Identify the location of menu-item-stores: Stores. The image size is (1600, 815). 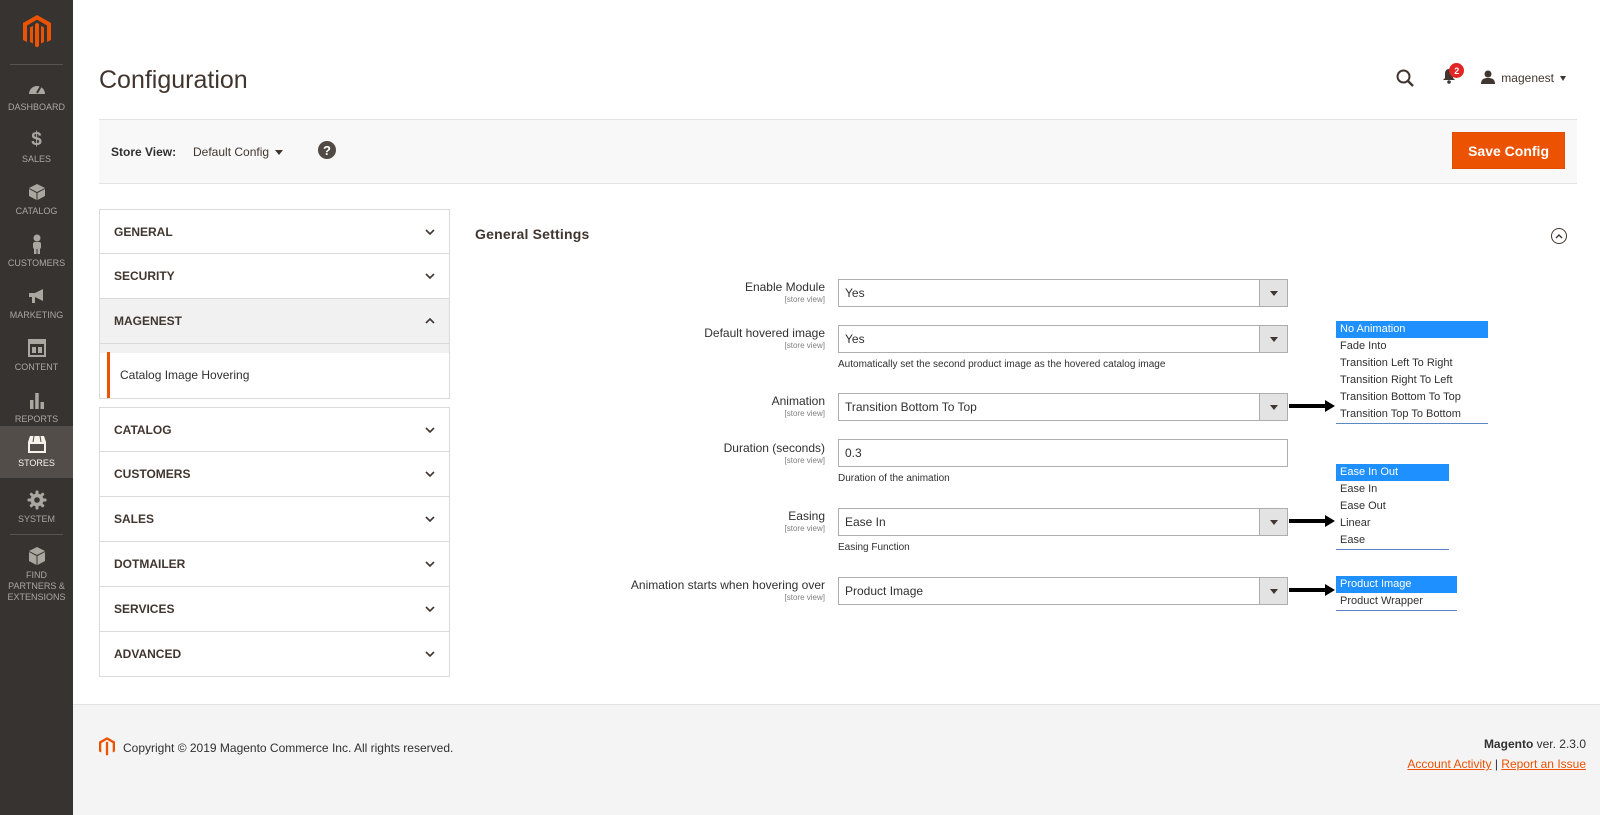
(36, 452).